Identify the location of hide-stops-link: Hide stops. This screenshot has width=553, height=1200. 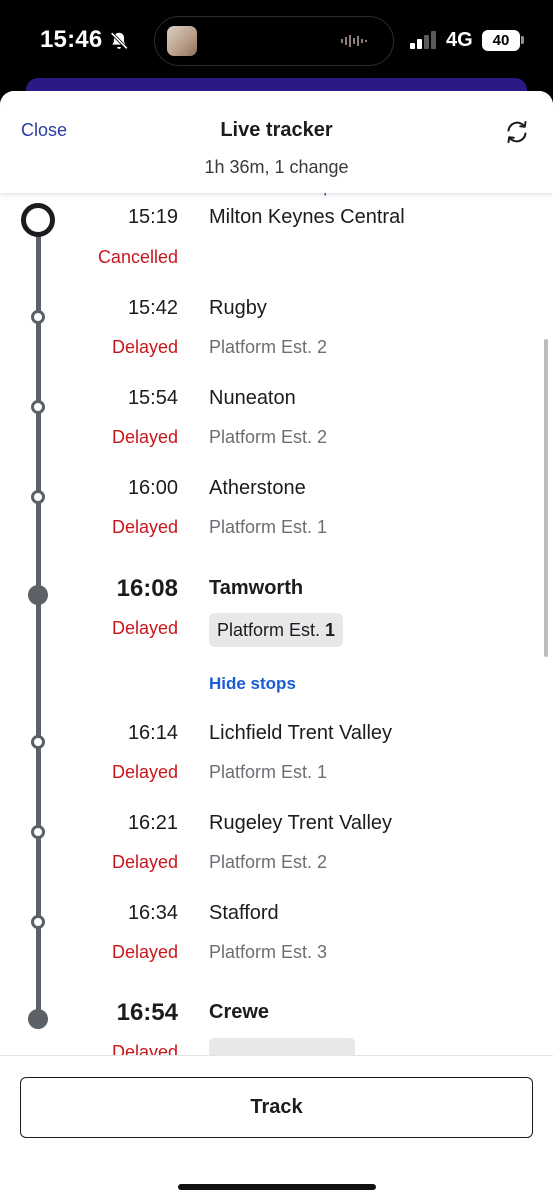
(252, 684).